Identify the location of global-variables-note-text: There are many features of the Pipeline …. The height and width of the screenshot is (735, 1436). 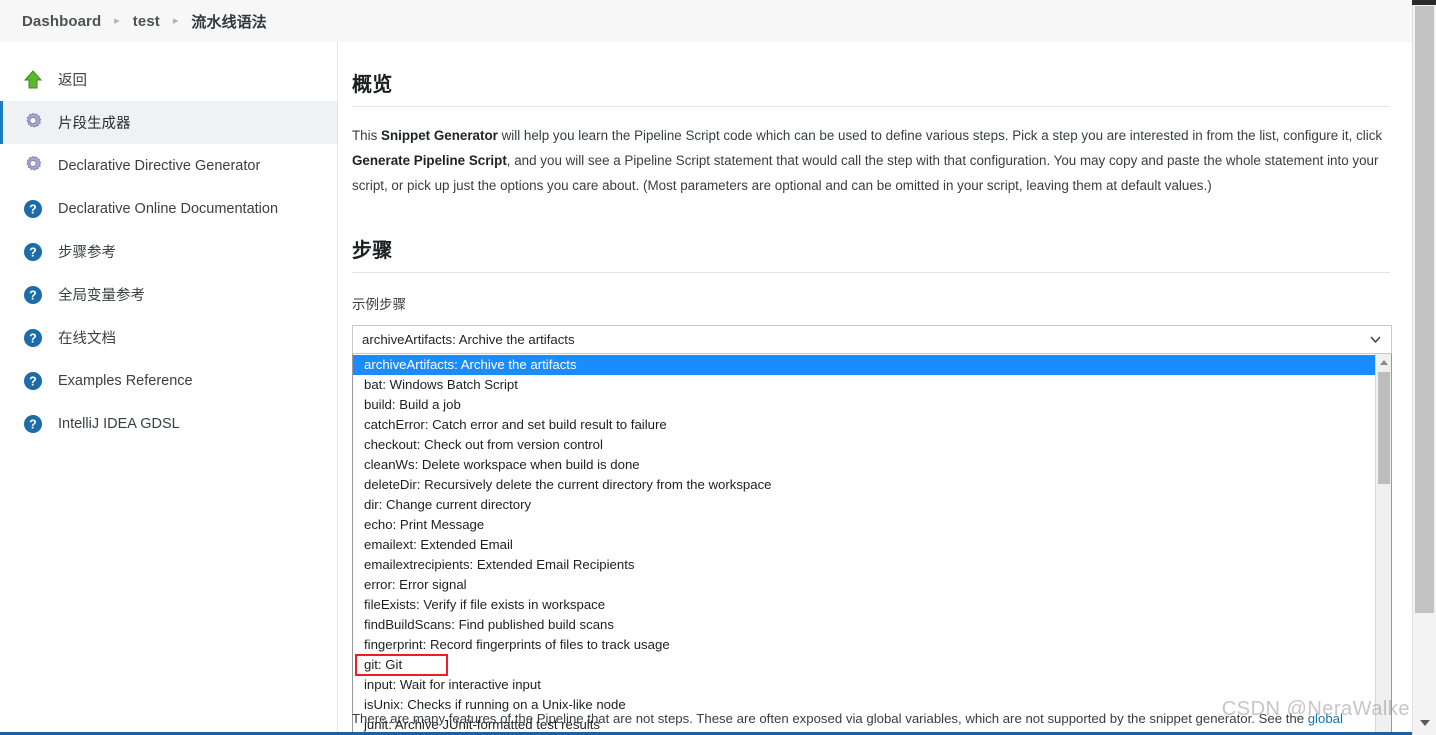
(830, 718).